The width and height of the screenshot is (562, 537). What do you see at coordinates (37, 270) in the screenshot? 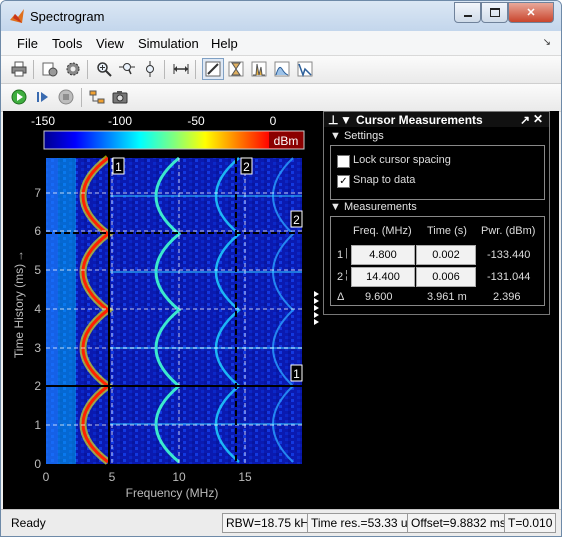
I see `y-tick-label: 5` at bounding box center [37, 270].